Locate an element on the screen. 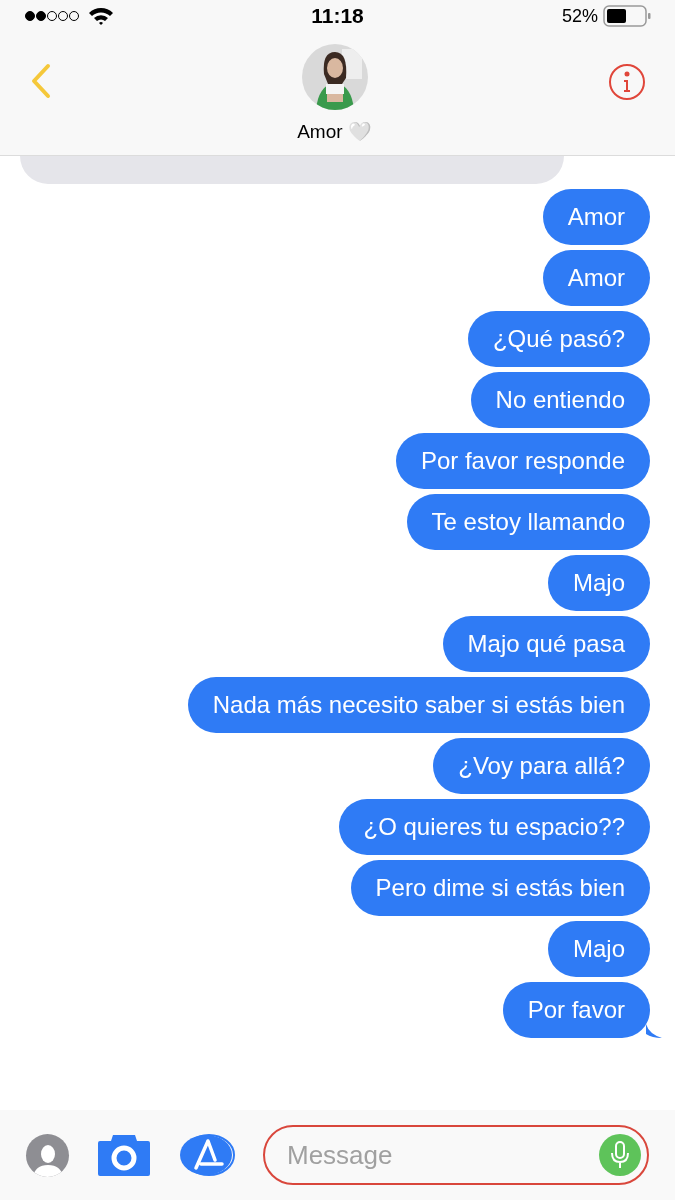  outgoing-message: ¿Voy para allá? is located at coordinates (541, 766).